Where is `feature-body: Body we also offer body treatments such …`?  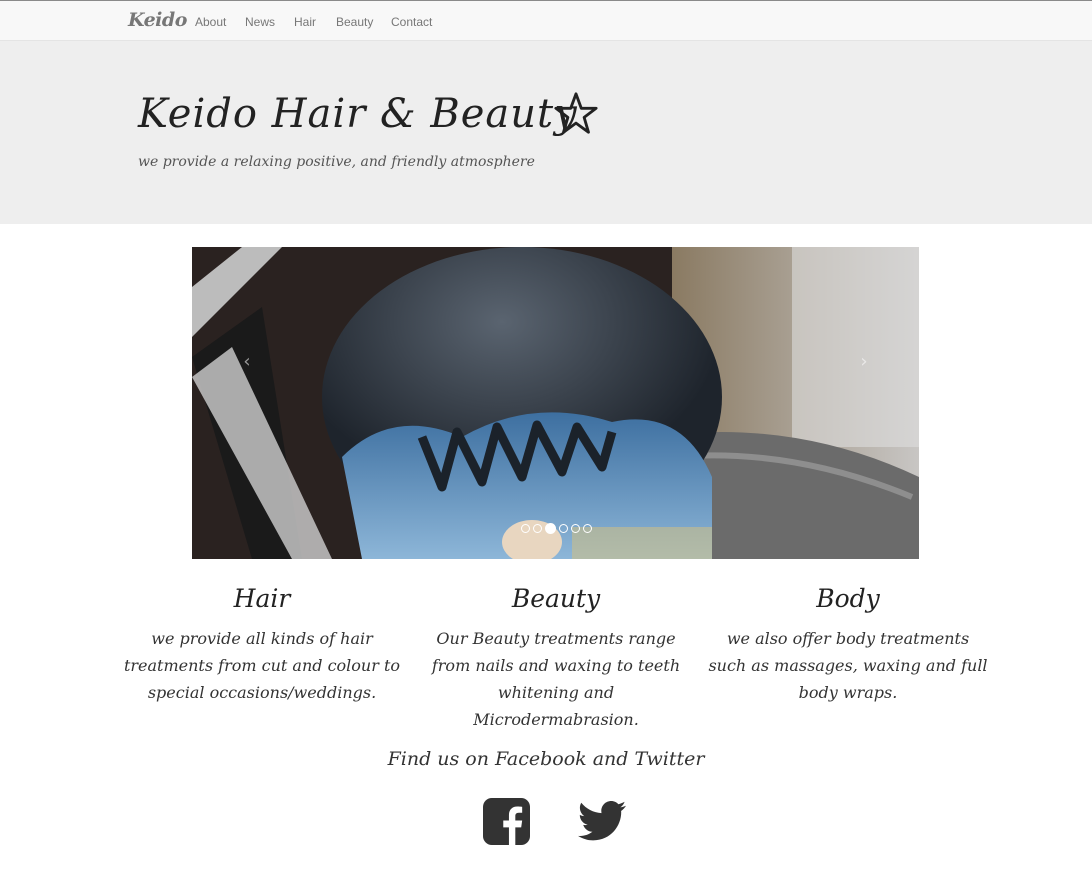 feature-body: Body we also offer body treatments such … is located at coordinates (848, 645).